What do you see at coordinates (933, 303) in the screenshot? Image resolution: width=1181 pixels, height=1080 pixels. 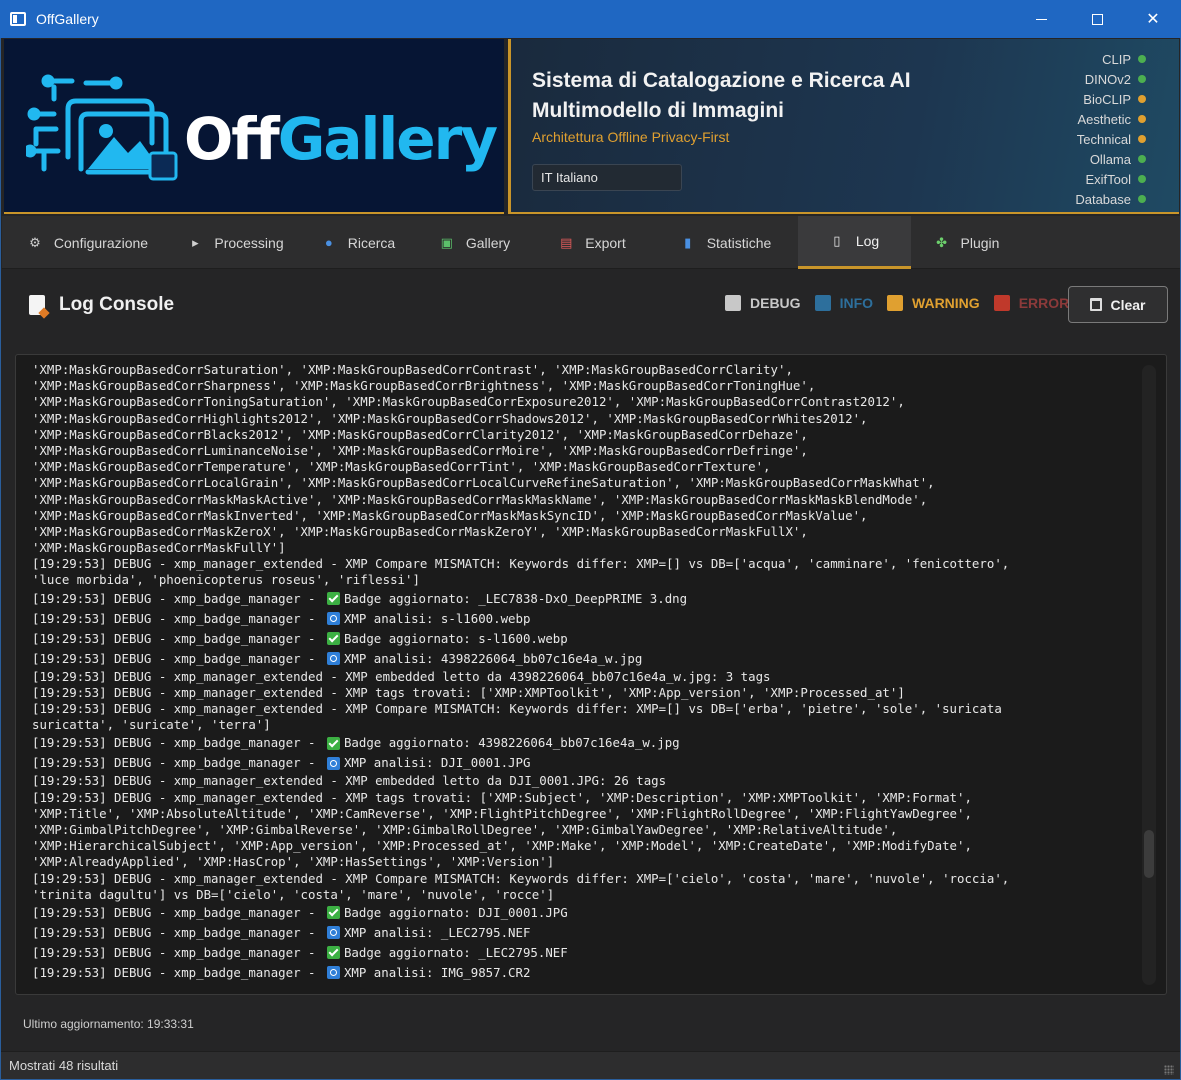 I see `filter-warning: WARNING` at bounding box center [933, 303].